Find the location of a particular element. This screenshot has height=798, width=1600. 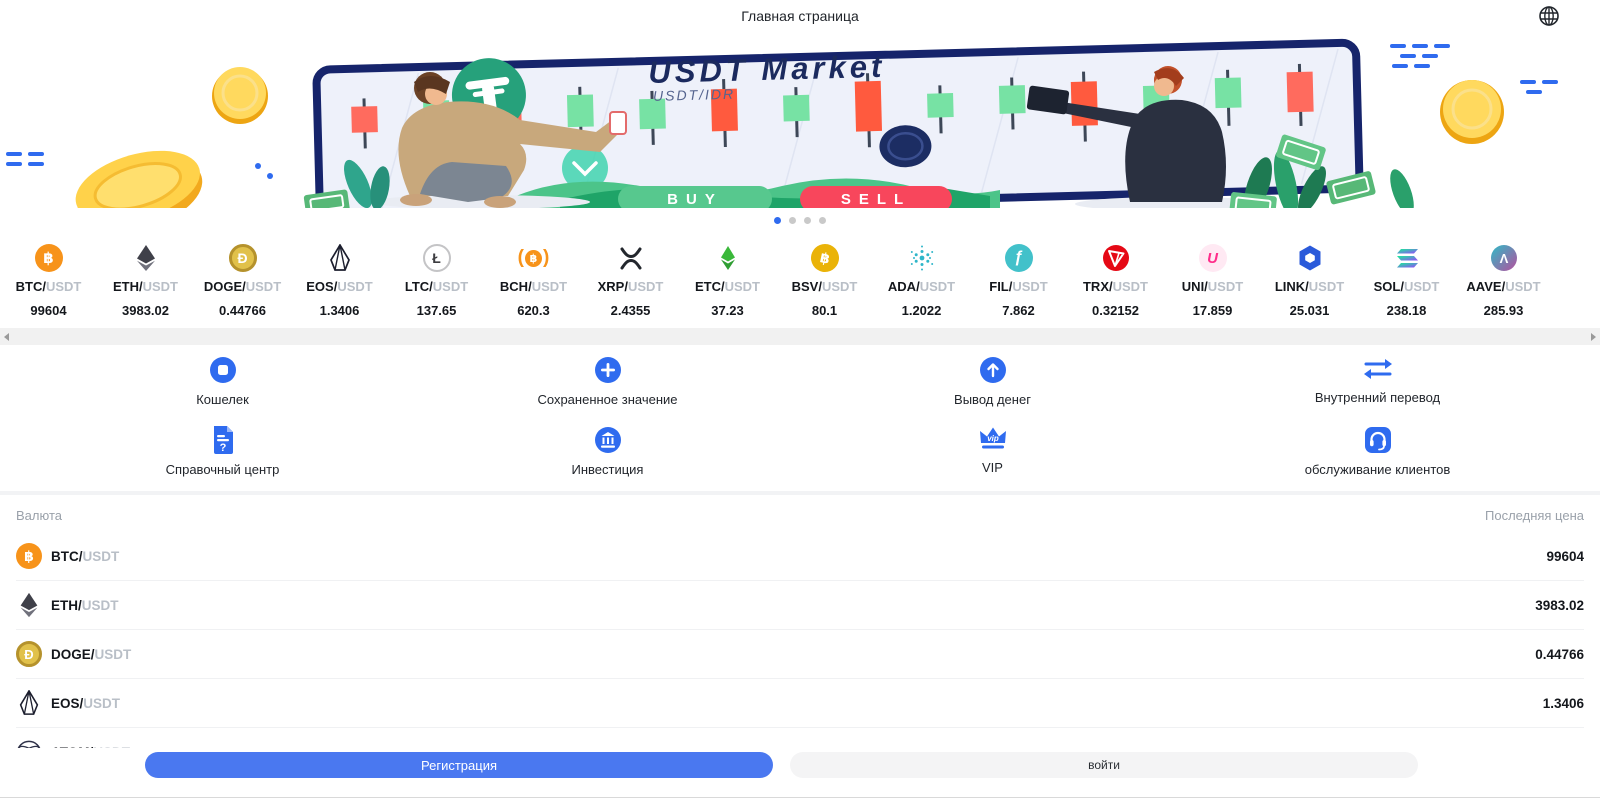

top-header: Главная страница is located at coordinates (800, 16).